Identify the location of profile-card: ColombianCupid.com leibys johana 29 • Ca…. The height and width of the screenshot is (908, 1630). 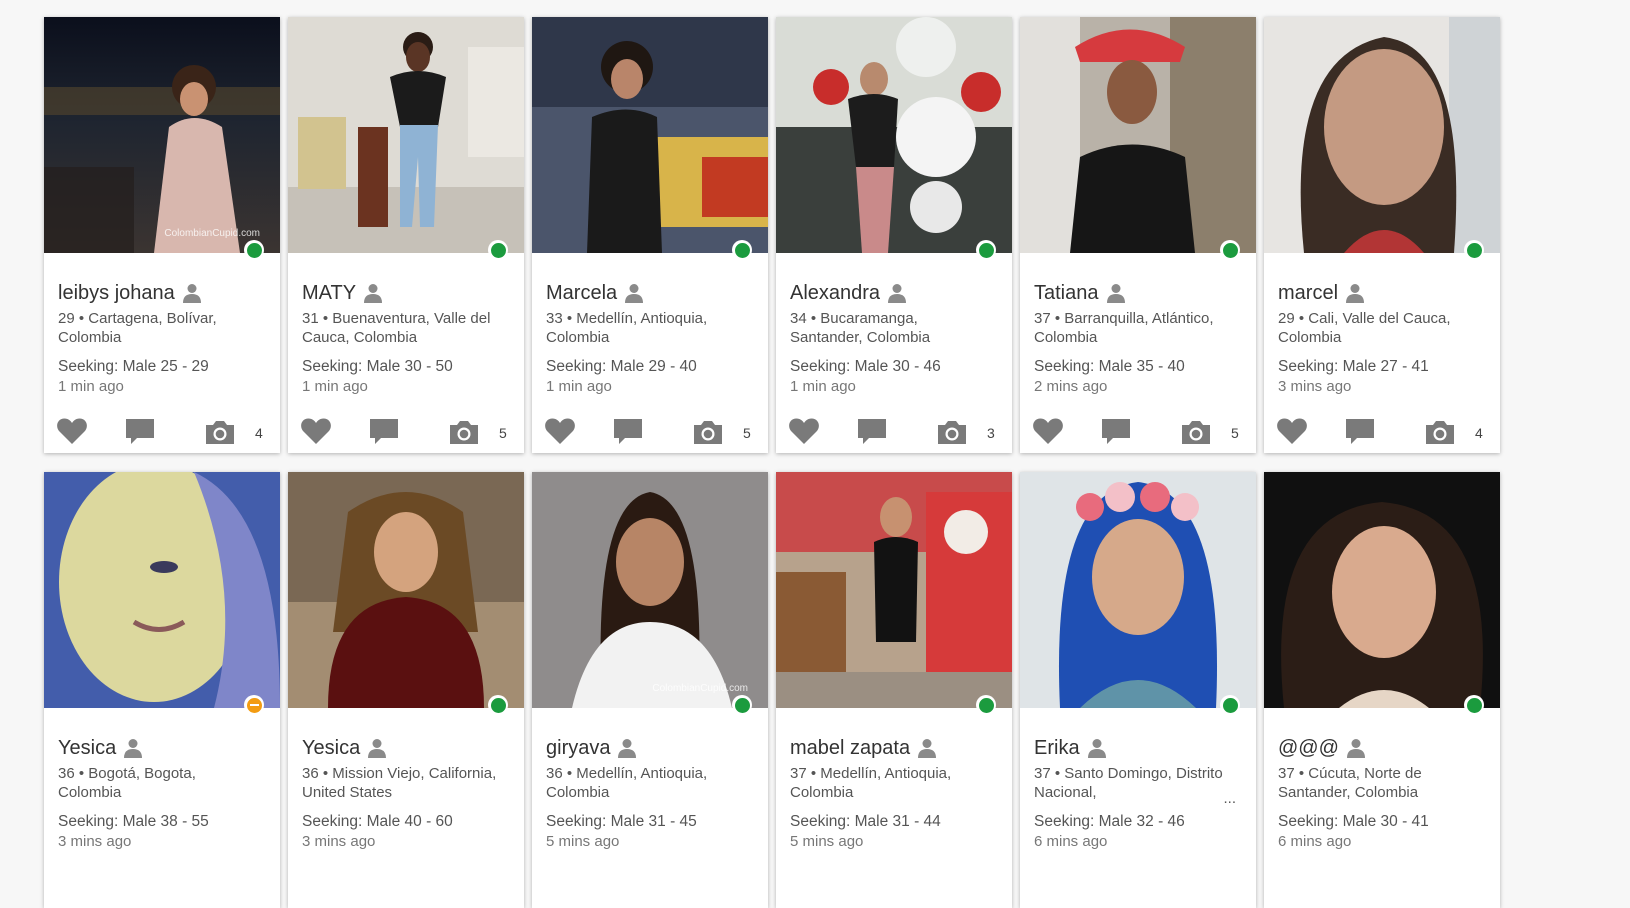
(162, 235).